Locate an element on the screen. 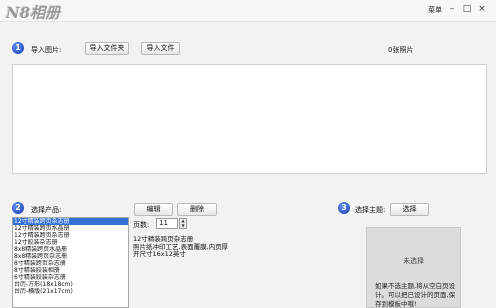 The height and width of the screenshot is (308, 496). product-list-item: 台历-横版(21x17cm) is located at coordinates (70, 291).